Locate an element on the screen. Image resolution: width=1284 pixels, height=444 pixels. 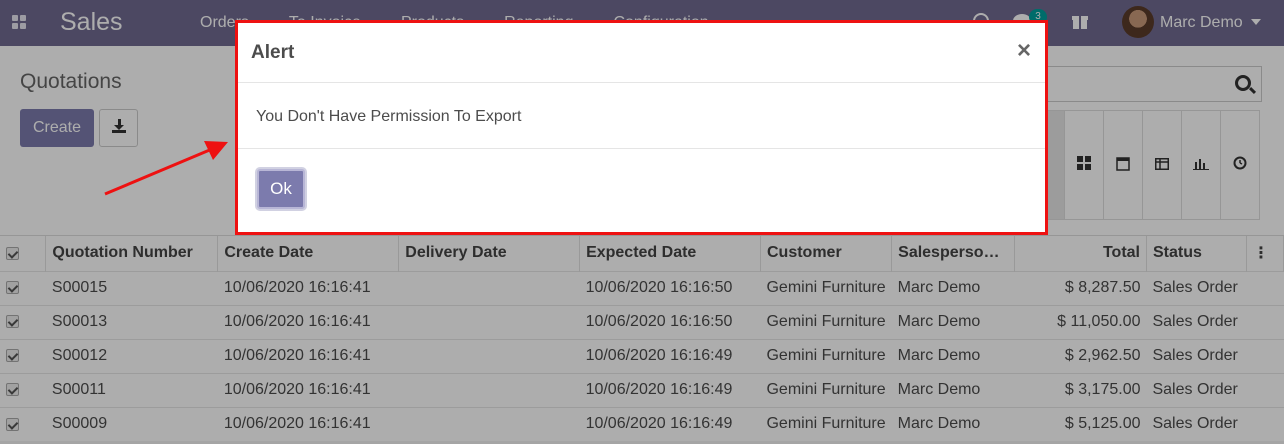
dialog-header: Alert × is located at coordinates (641, 53).